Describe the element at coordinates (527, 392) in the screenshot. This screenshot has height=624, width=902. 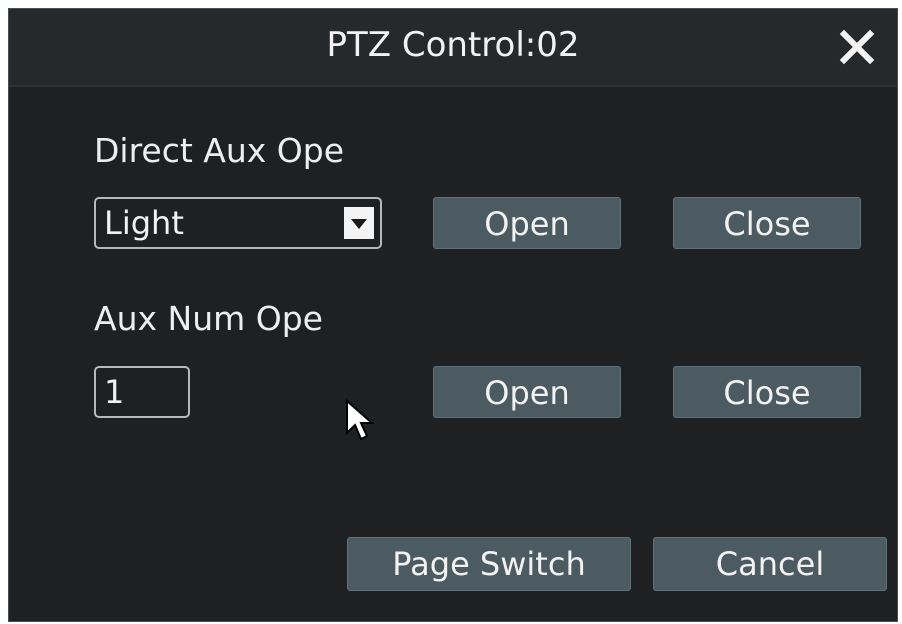
I see `aux-num-open-button: Open` at that location.